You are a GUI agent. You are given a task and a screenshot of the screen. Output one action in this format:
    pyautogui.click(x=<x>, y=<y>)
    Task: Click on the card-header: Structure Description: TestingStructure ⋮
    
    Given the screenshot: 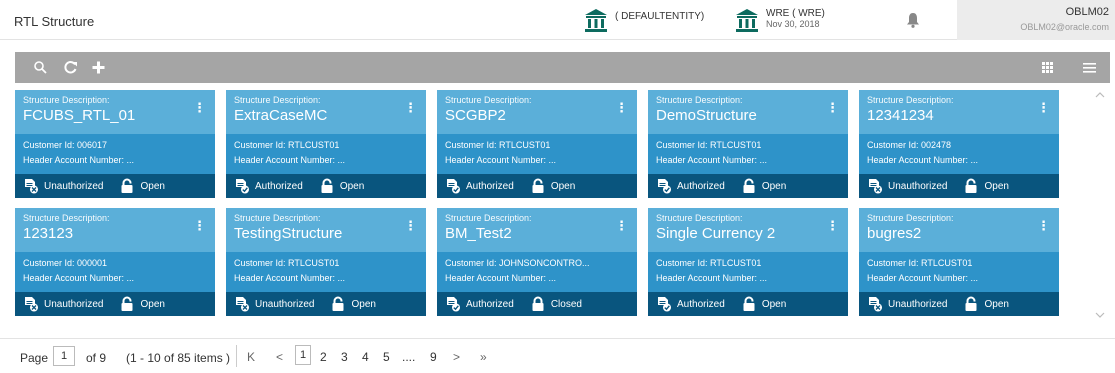 What is the action you would take?
    pyautogui.click(x=326, y=230)
    